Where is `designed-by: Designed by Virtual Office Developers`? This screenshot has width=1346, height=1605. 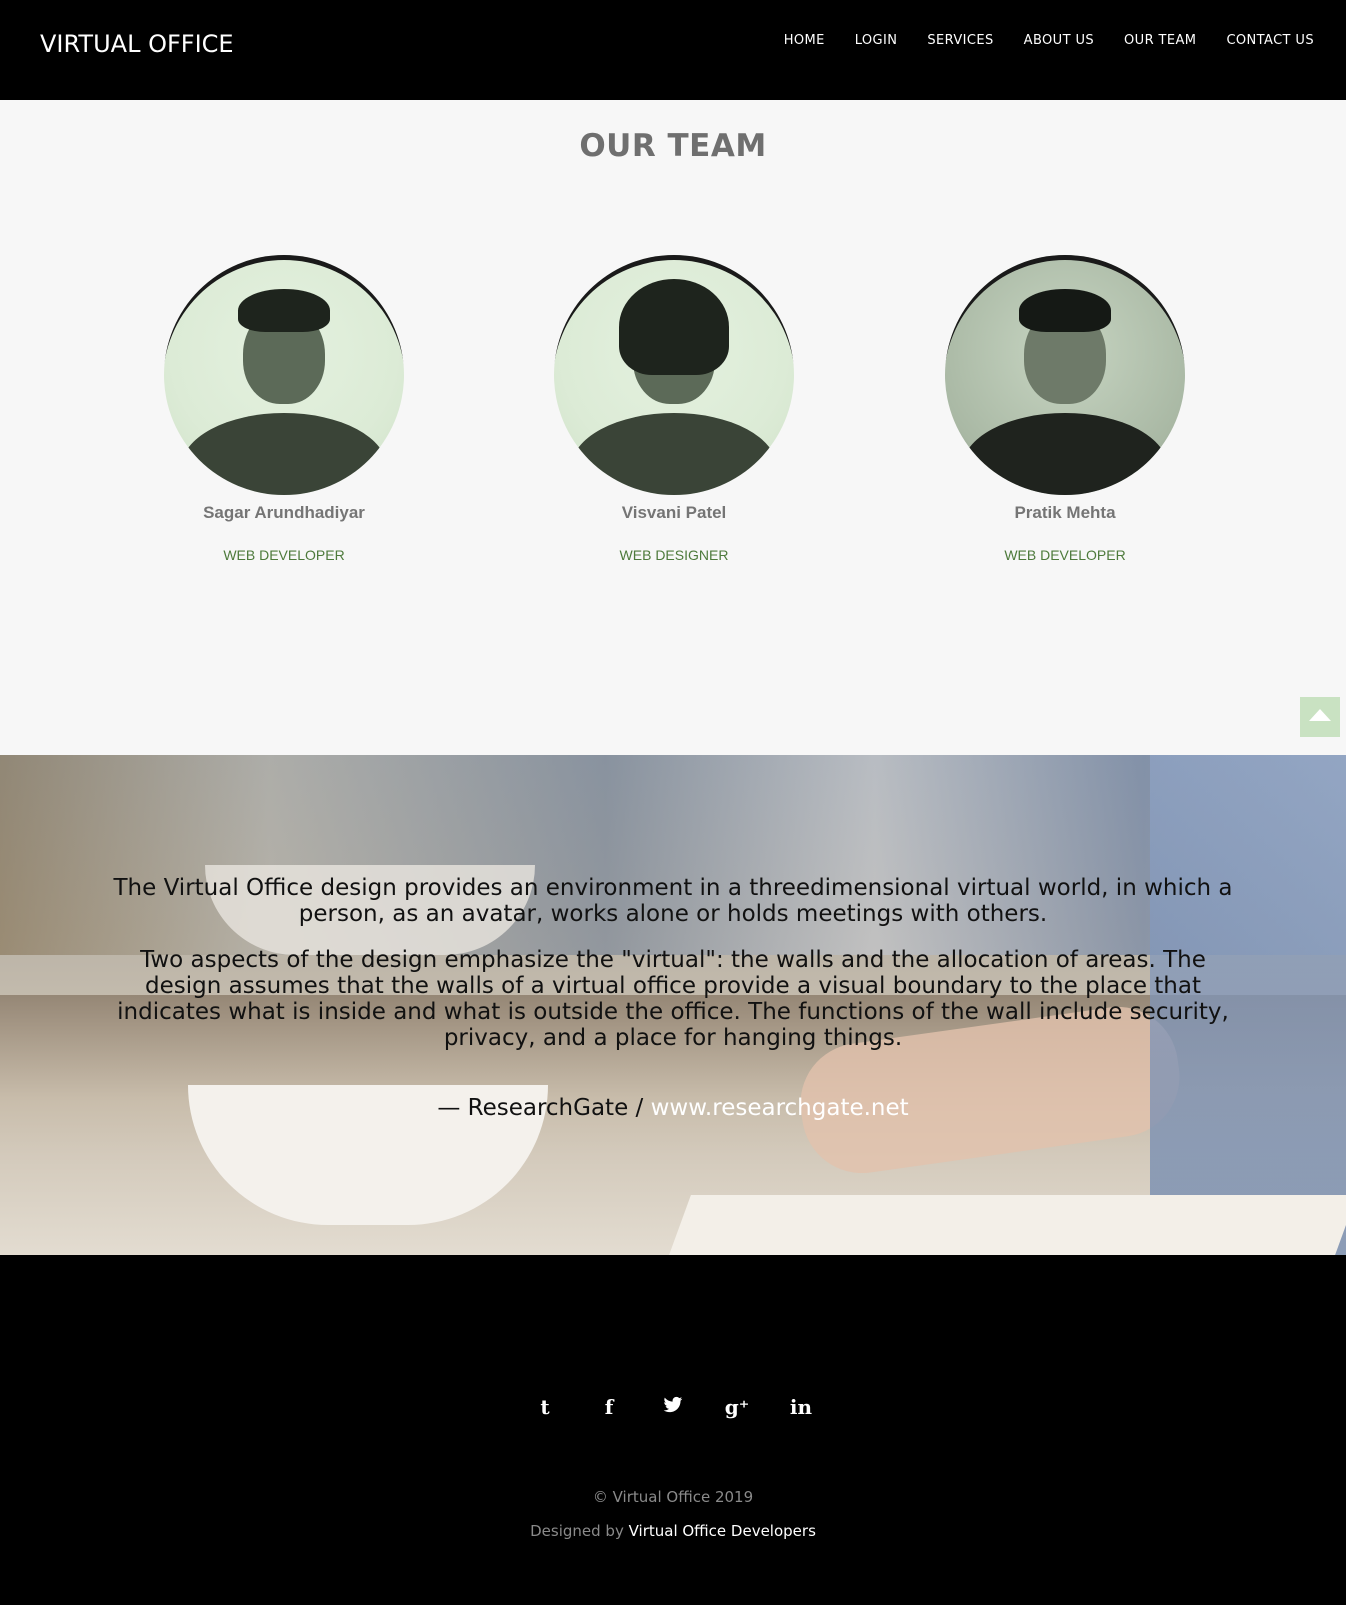 designed-by: Designed by Virtual Office Developers is located at coordinates (673, 1531).